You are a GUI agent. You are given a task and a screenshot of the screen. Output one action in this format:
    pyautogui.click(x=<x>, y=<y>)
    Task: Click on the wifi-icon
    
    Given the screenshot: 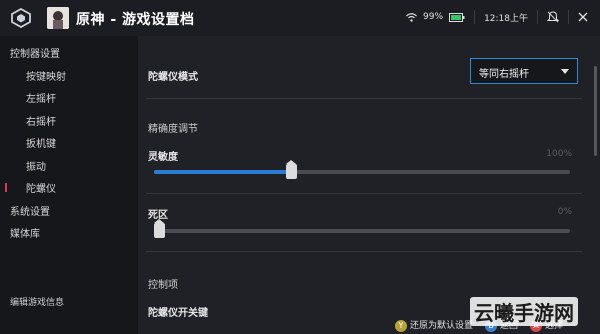 What is the action you would take?
    pyautogui.click(x=411, y=17)
    